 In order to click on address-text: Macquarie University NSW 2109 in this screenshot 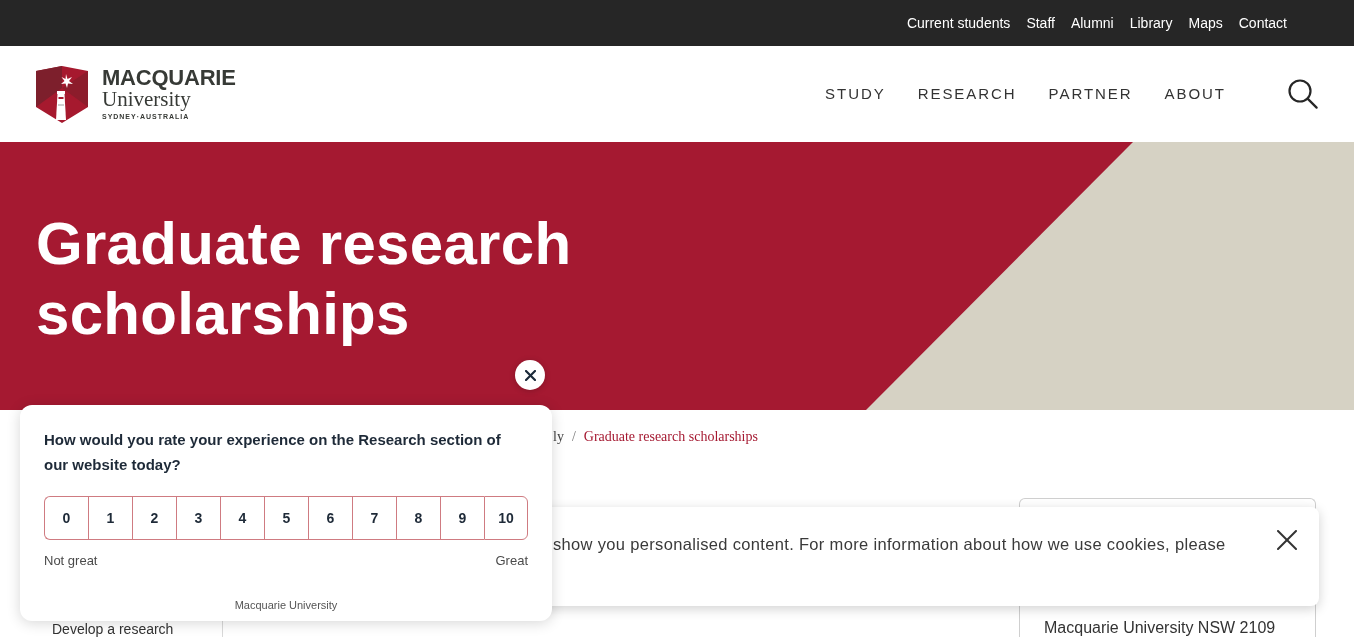, I will do `click(1160, 627)`.